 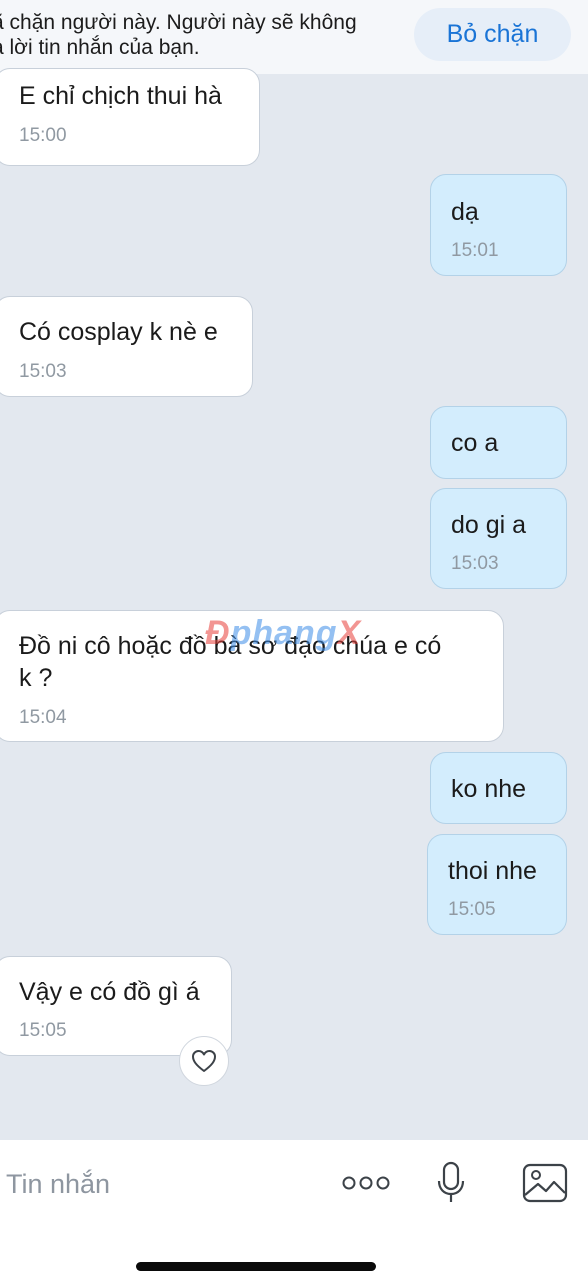 I want to click on voice-message-button, so click(x=451, y=1183).